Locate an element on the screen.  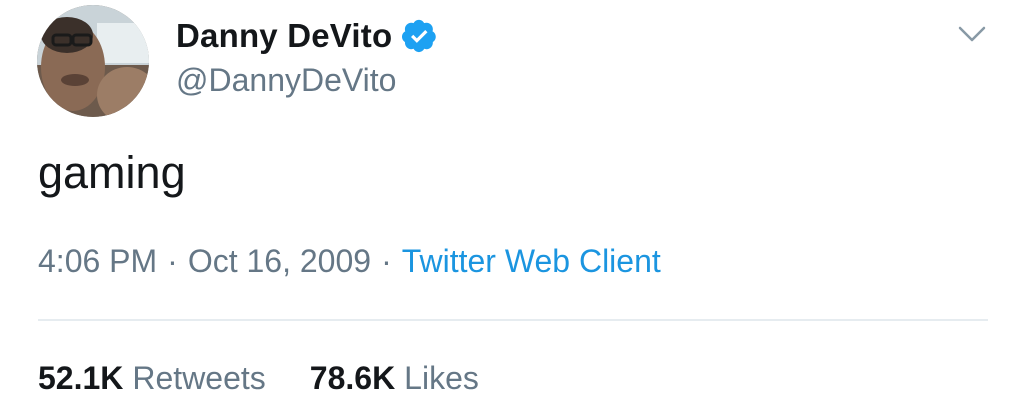
verified-badge-icon is located at coordinates (420, 36).